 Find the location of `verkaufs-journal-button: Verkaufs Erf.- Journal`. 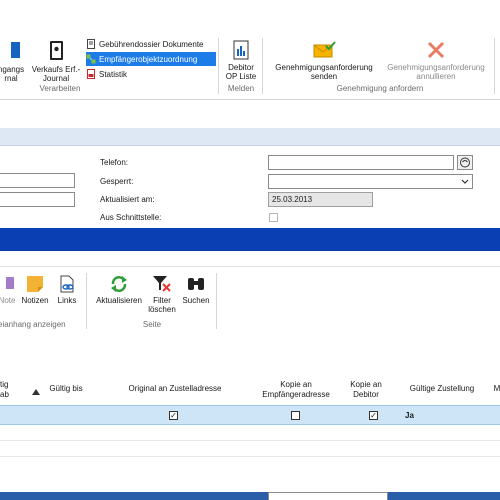

verkaufs-journal-button: Verkaufs Erf.- Journal is located at coordinates (56, 61).